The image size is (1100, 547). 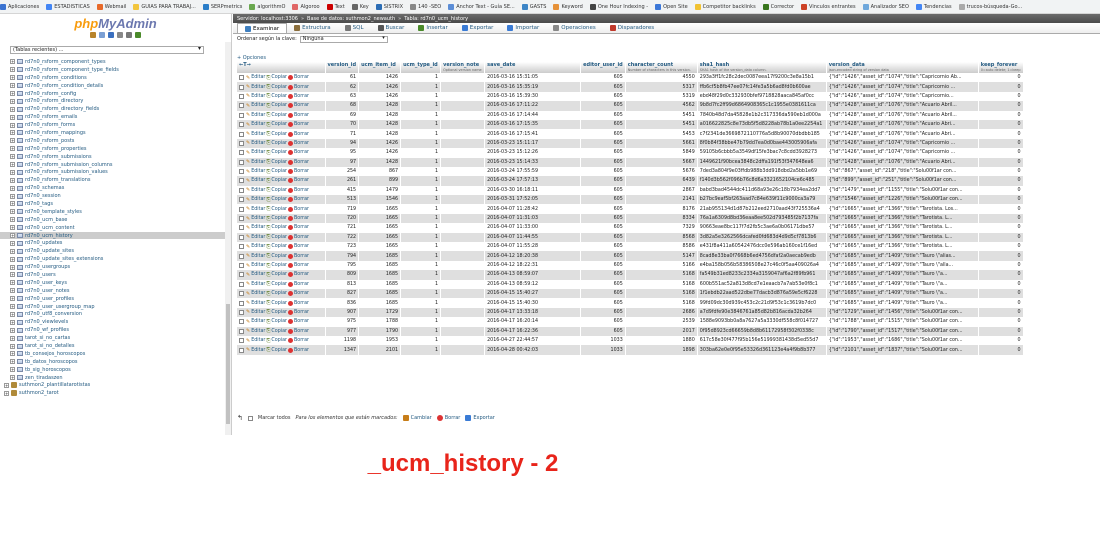 What do you see at coordinates (661, 106) in the screenshot?
I see `table-cell: 4562` at bounding box center [661, 106].